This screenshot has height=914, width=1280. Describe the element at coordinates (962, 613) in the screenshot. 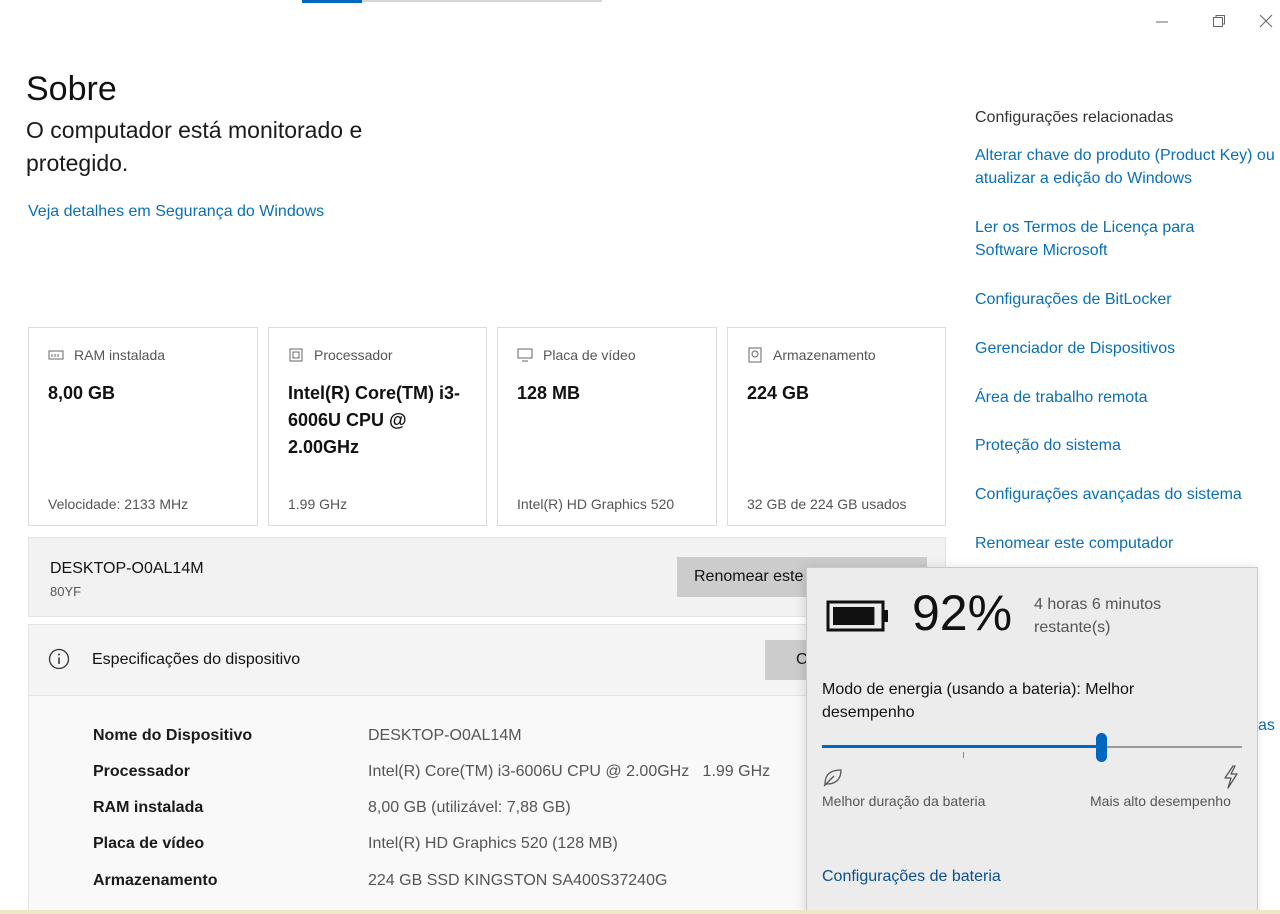

I see `battery-percent: 92%` at that location.